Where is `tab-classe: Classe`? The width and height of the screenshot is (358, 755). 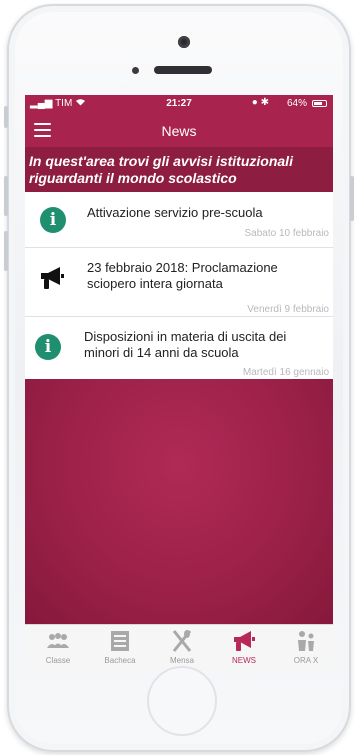
tab-classe: Classe is located at coordinates (58, 646).